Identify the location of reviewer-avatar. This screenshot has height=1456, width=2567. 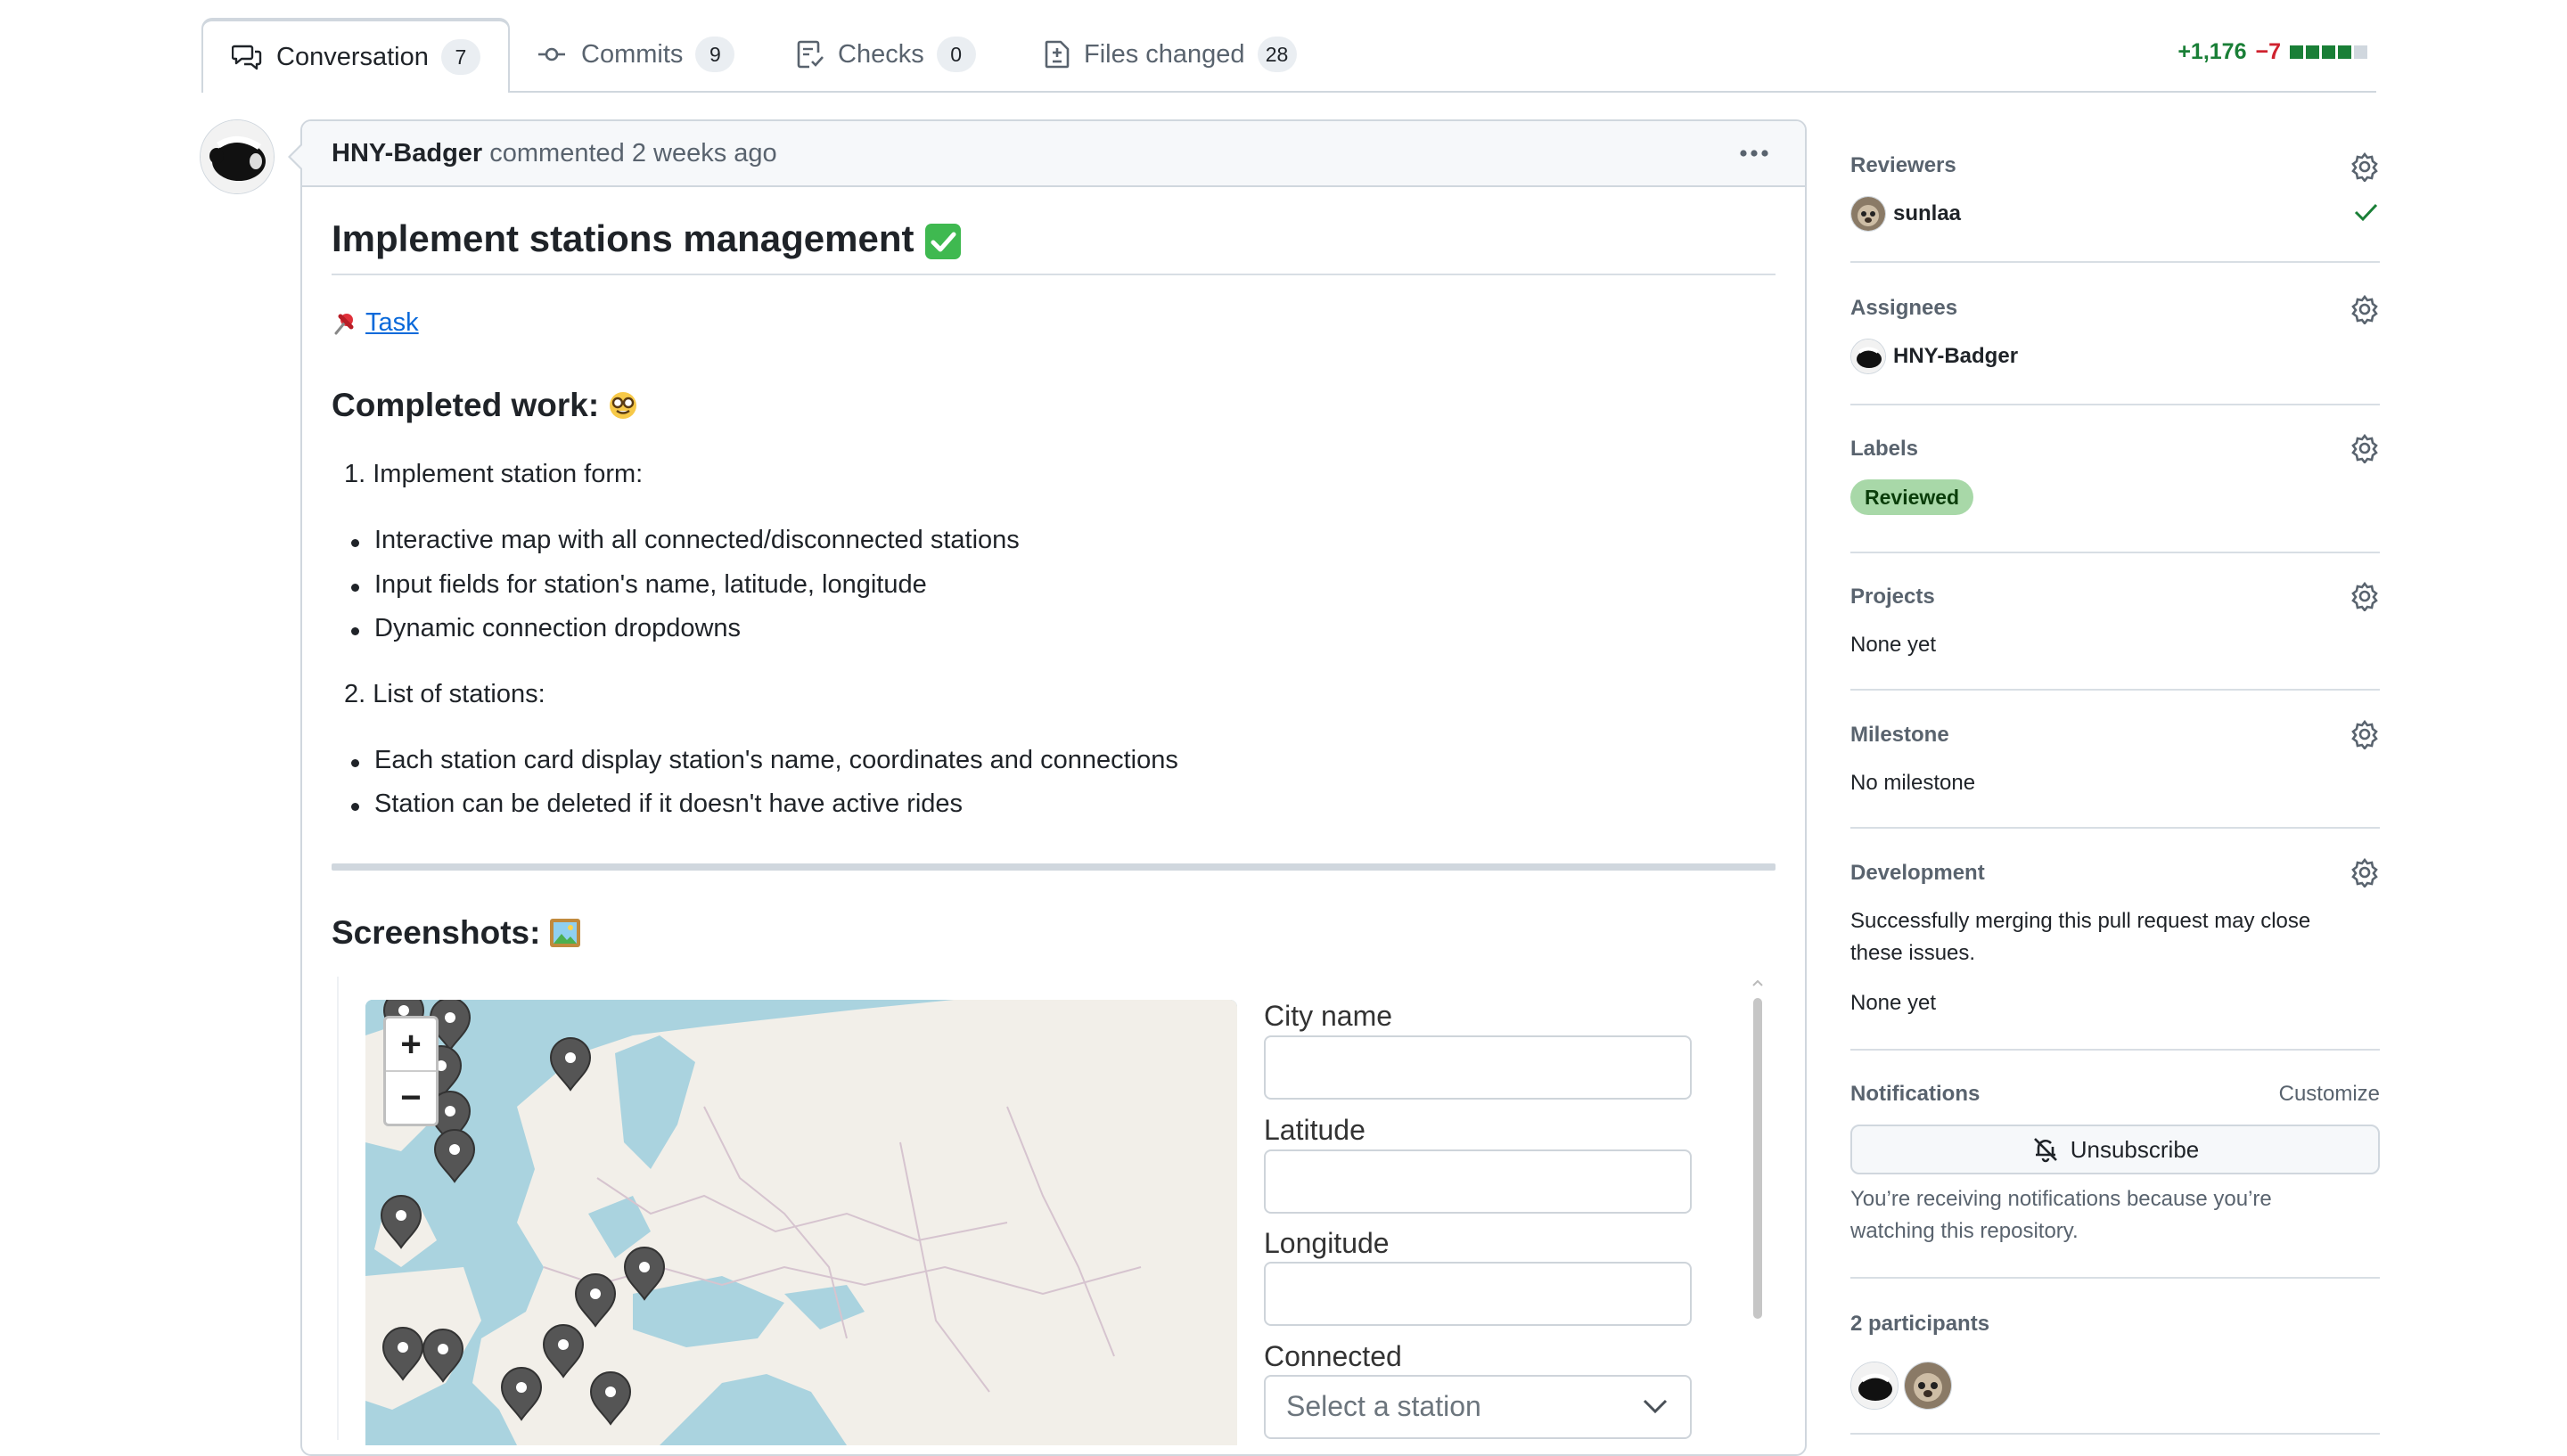
(1868, 214).